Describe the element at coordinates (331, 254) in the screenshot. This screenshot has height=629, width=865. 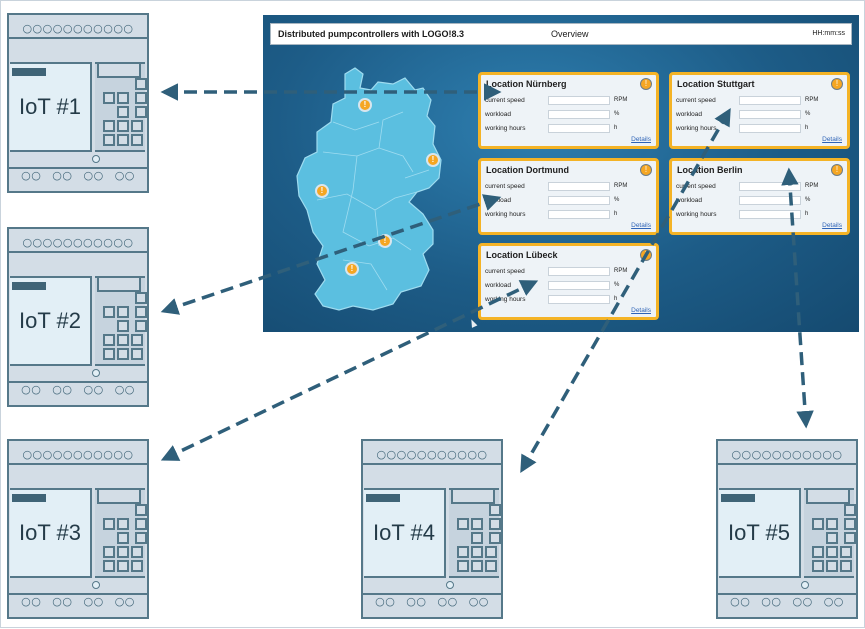
I see `arrow-iot2-dortmund` at that location.